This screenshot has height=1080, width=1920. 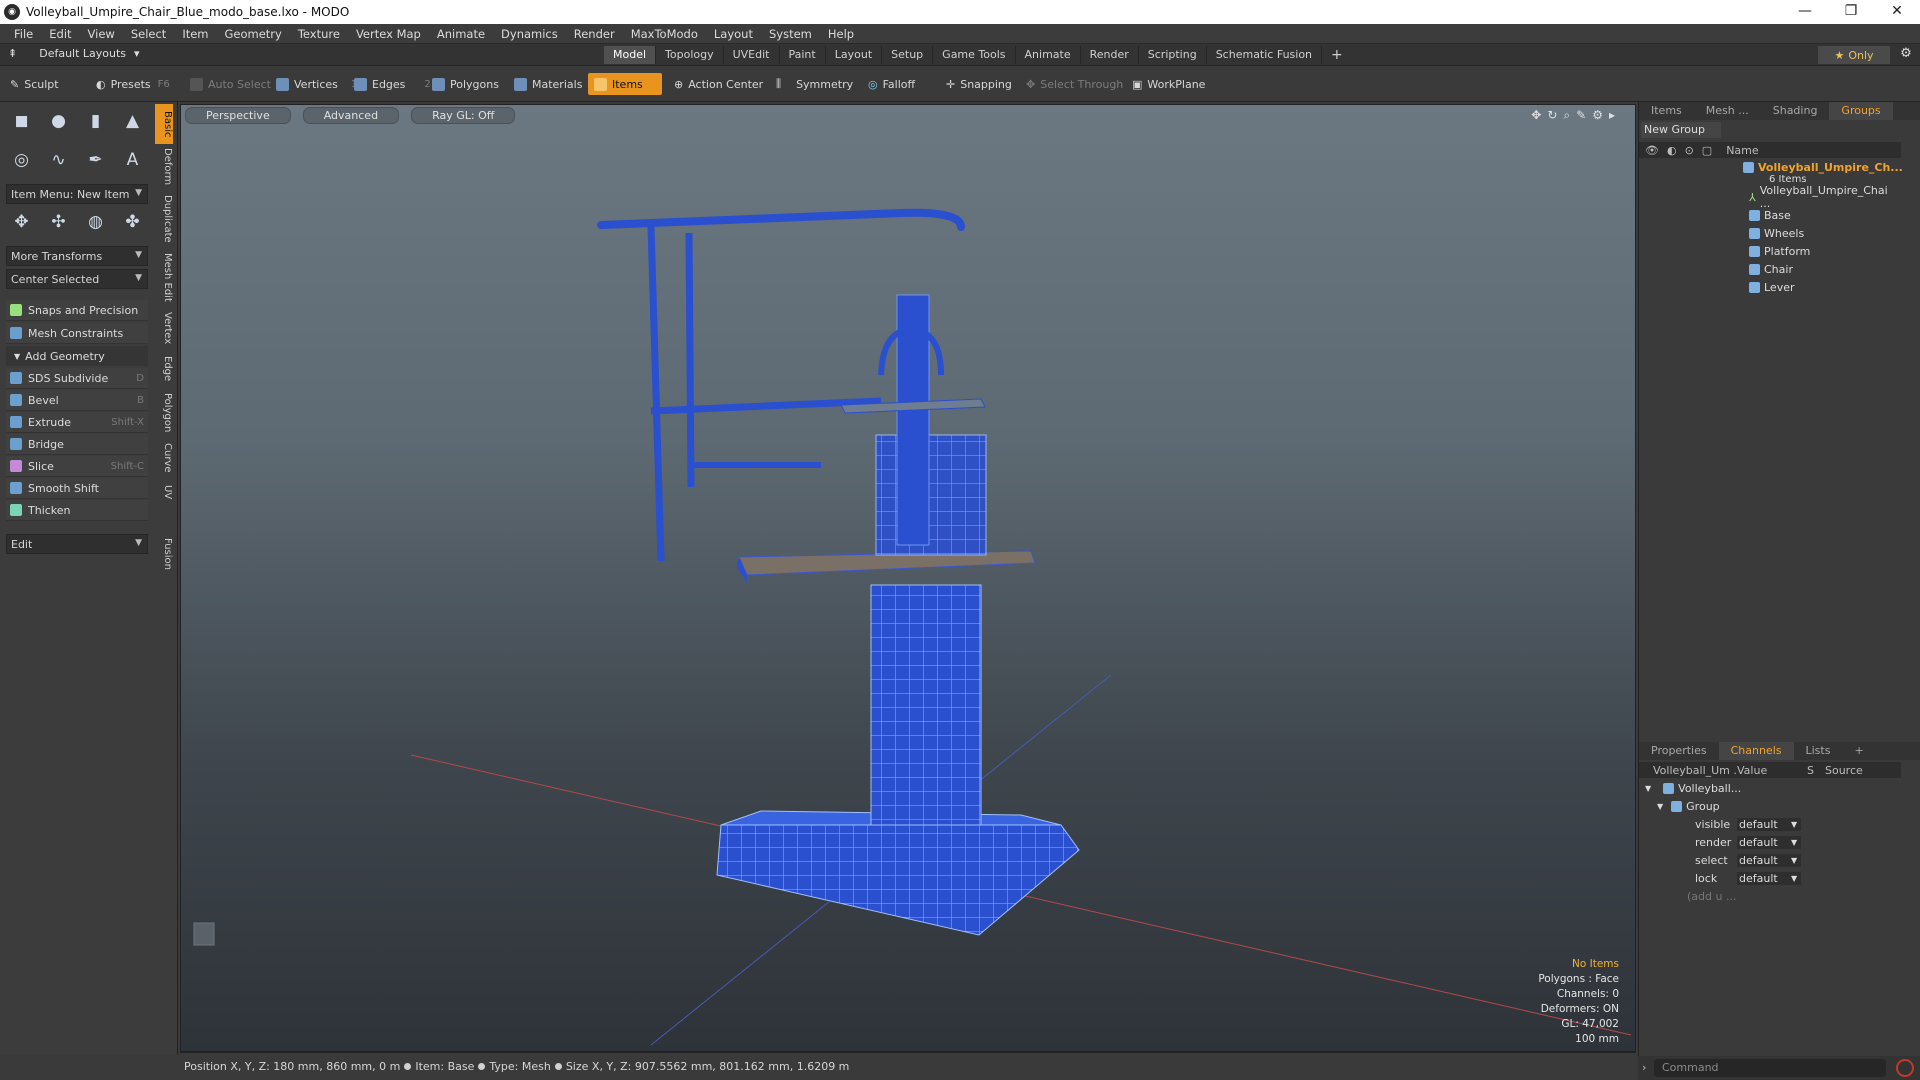 I want to click on zoom-icon: ⌕, so click(x=1566, y=115).